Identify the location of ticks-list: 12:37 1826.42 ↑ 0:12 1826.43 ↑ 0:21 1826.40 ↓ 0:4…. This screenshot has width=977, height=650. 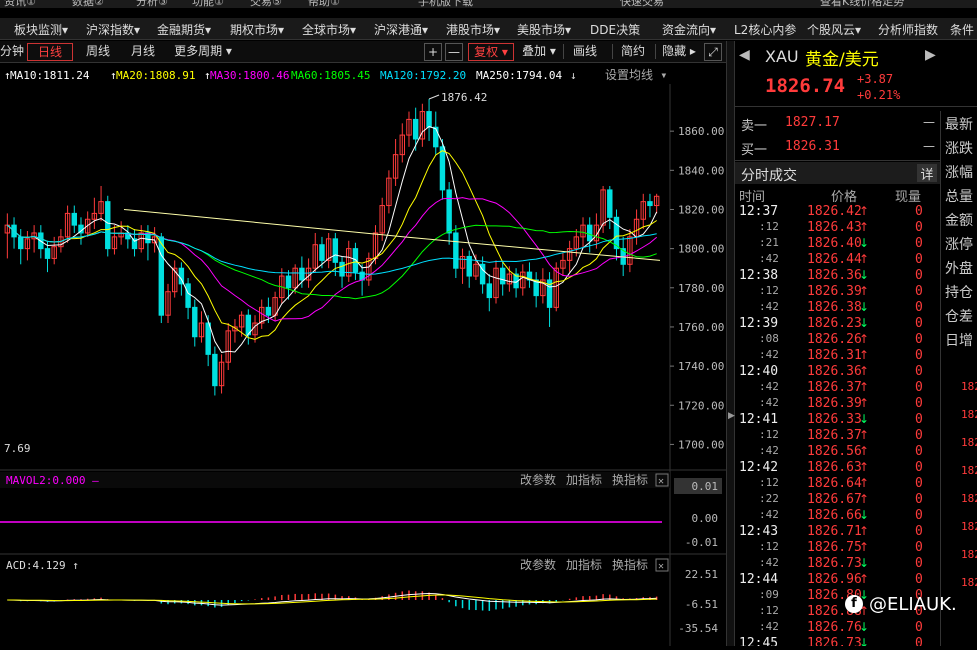
(837, 425).